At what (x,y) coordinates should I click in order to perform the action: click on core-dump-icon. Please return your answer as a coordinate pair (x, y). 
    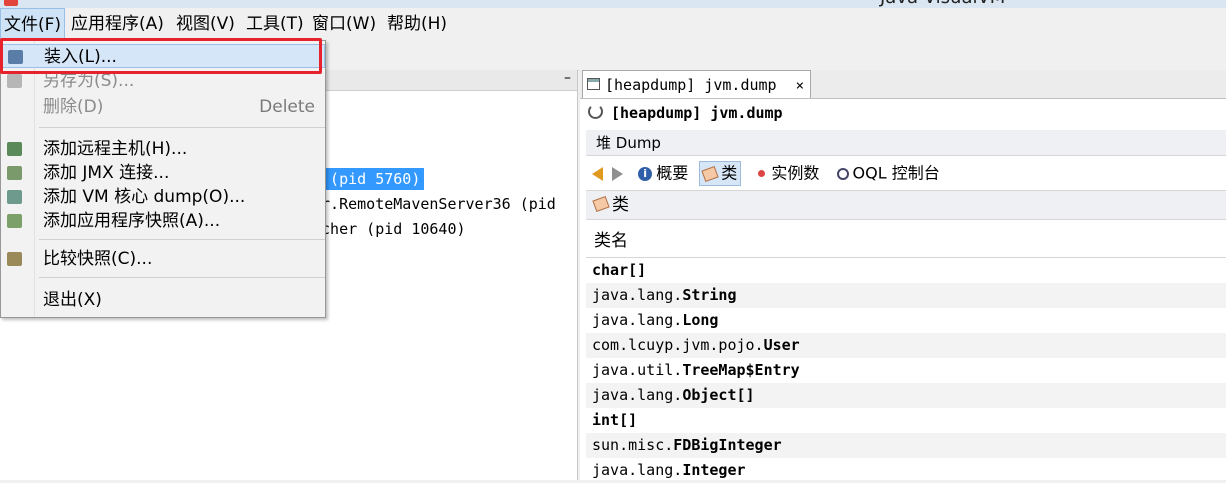
    Looking at the image, I should click on (14, 197).